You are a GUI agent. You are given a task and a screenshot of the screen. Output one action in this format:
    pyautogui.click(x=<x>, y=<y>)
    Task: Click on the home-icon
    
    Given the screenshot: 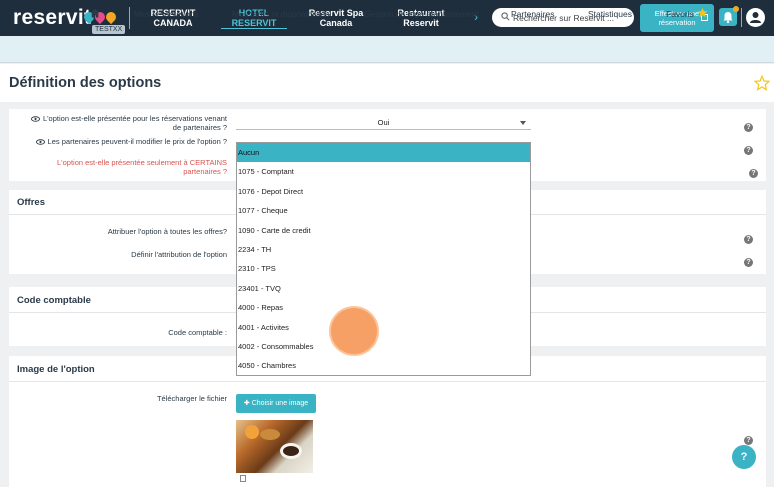 What is the action you would take?
    pyautogui.click(x=95, y=13)
    